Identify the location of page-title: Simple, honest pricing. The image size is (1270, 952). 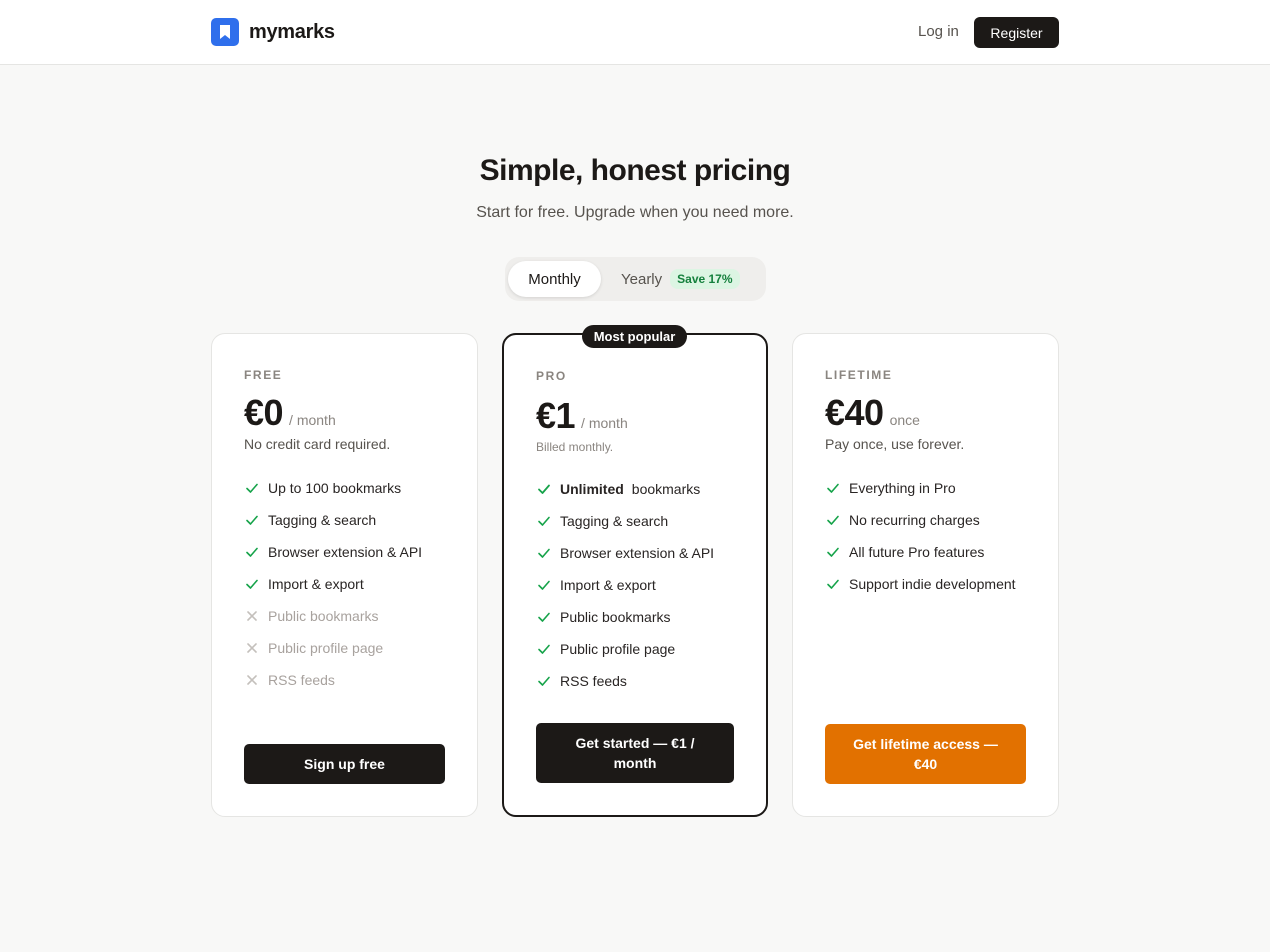
(635, 170).